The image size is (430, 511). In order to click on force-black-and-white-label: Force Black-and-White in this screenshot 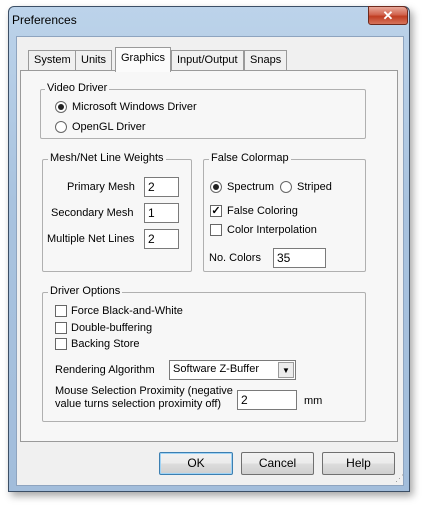, I will do `click(127, 311)`.